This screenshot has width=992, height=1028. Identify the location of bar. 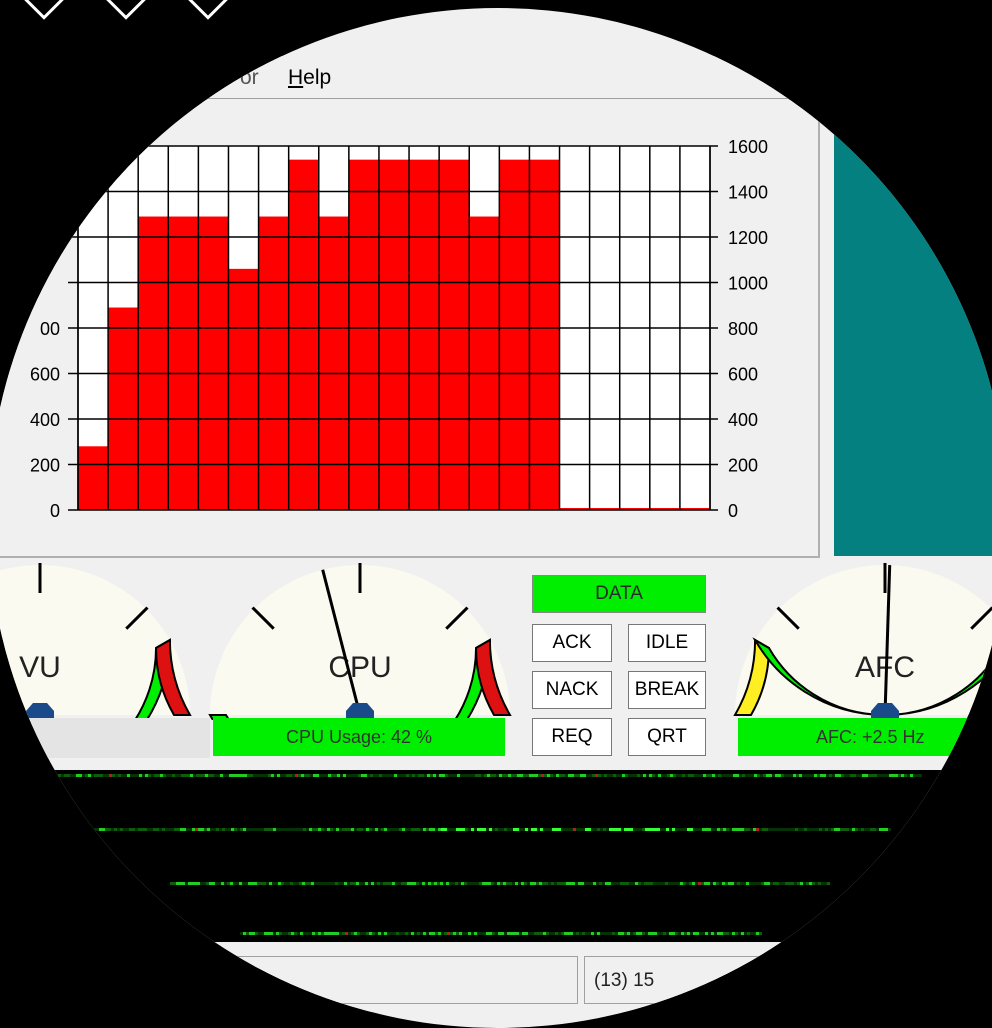
(545, 334).